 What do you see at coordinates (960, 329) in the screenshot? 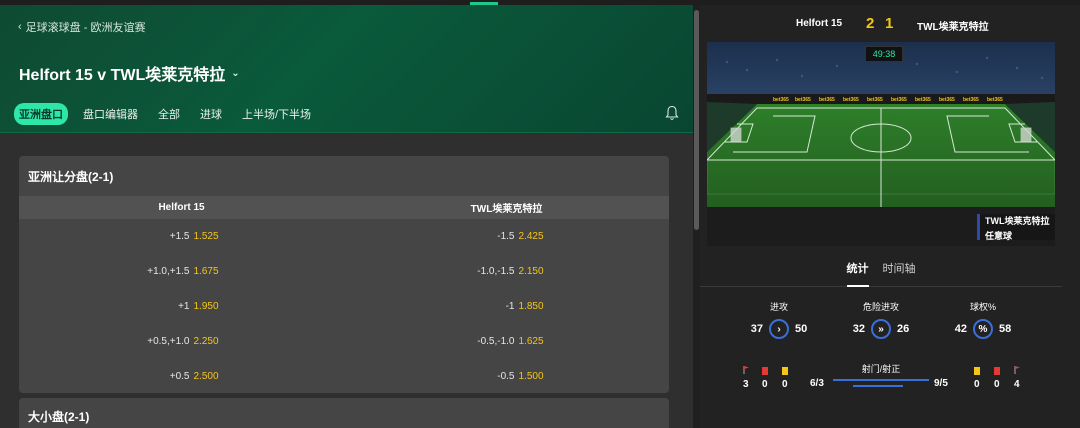
I see `stat-home-value: 42` at bounding box center [960, 329].